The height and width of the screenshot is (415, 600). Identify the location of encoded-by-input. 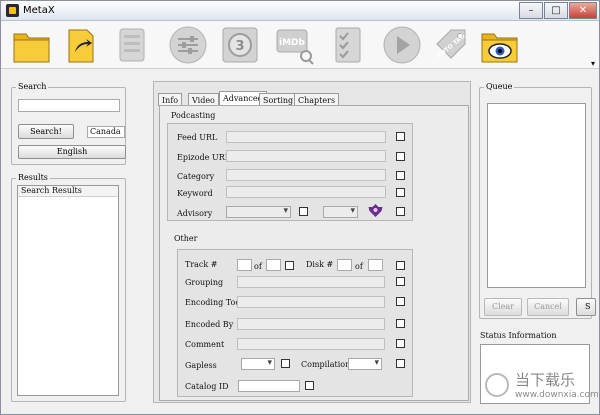
(311, 324).